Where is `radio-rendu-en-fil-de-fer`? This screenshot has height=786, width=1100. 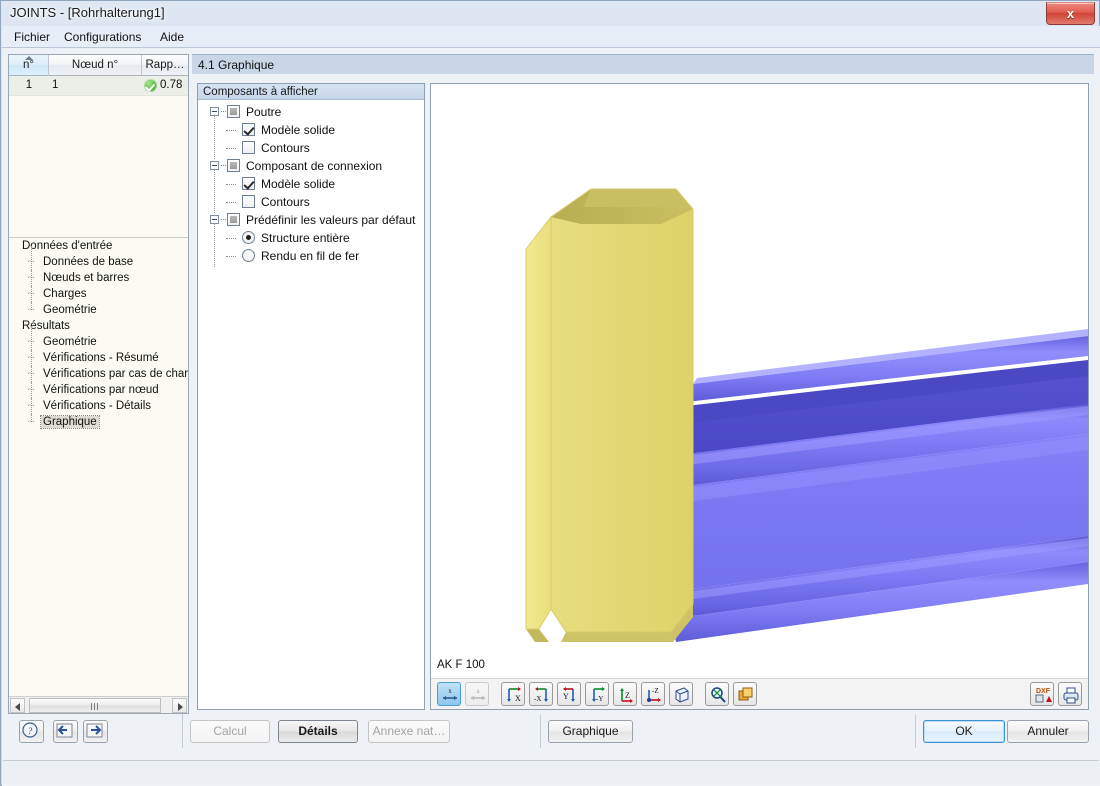
radio-rendu-en-fil-de-fer is located at coordinates (248, 255).